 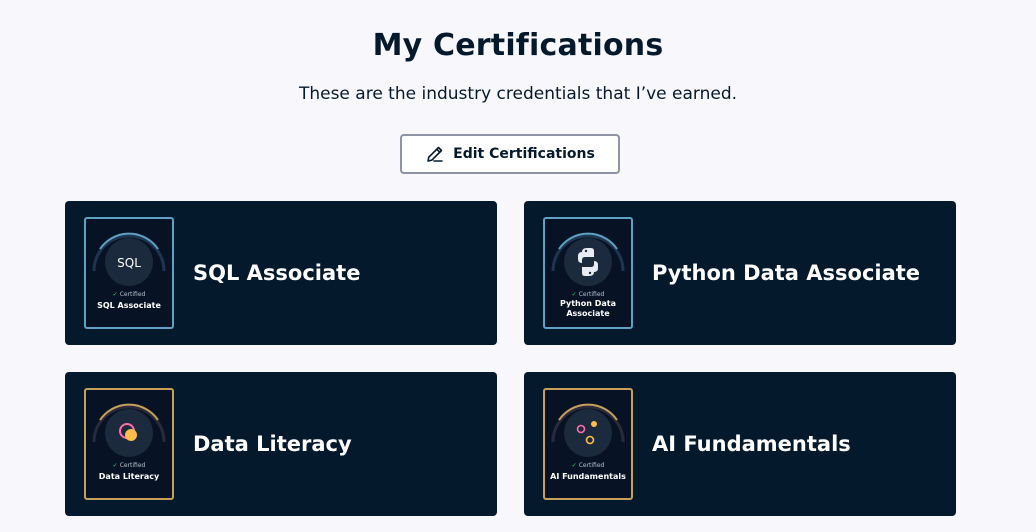 I want to click on pencil-icon, so click(x=435, y=154).